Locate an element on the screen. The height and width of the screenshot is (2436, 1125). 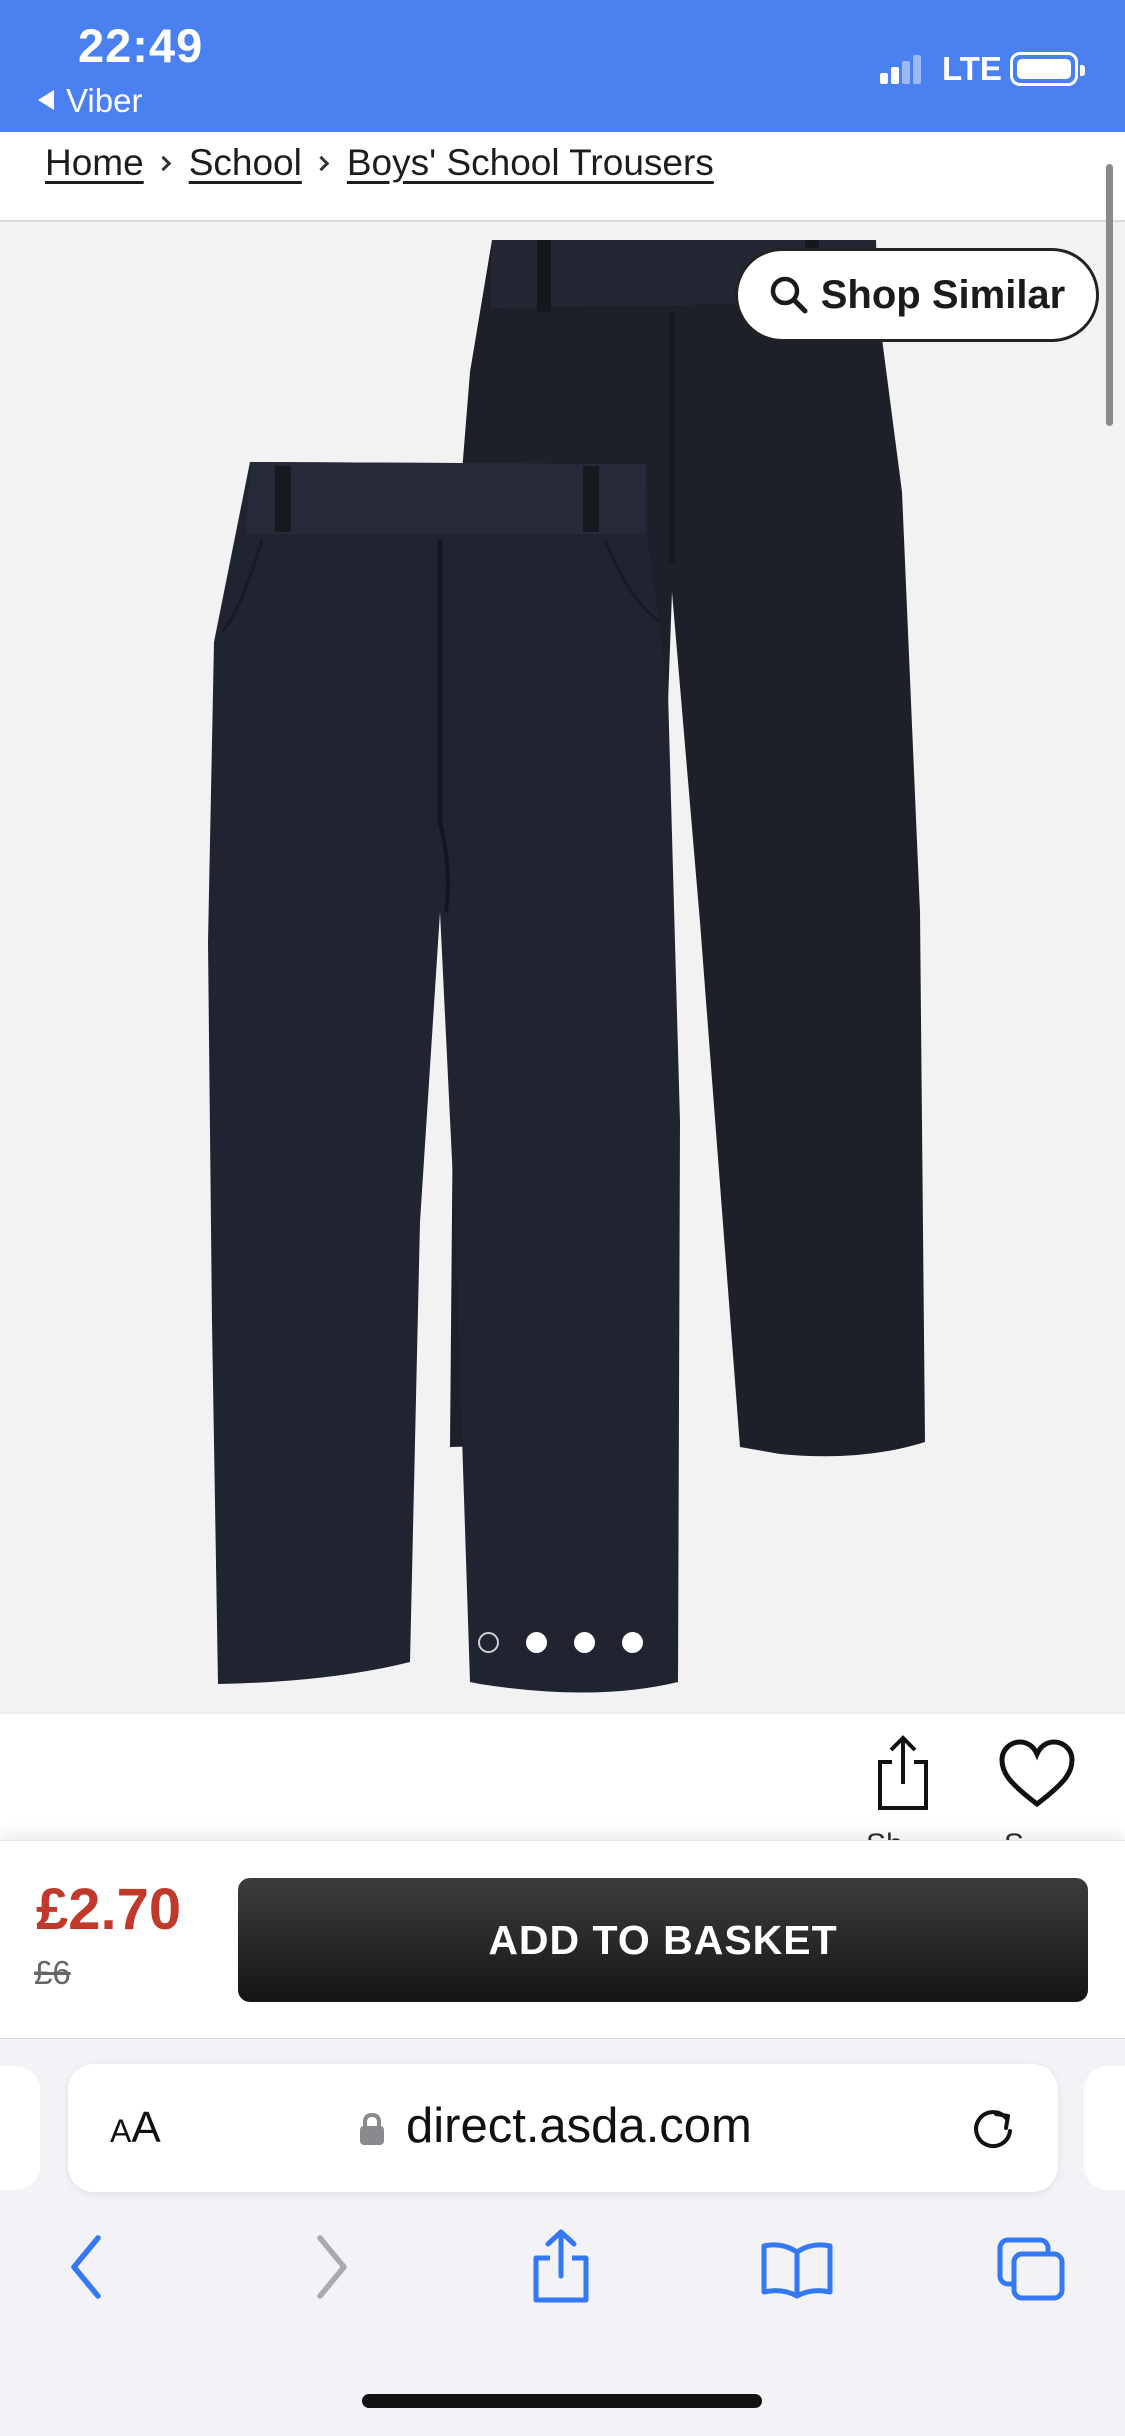
divider is located at coordinates (562, 1713).